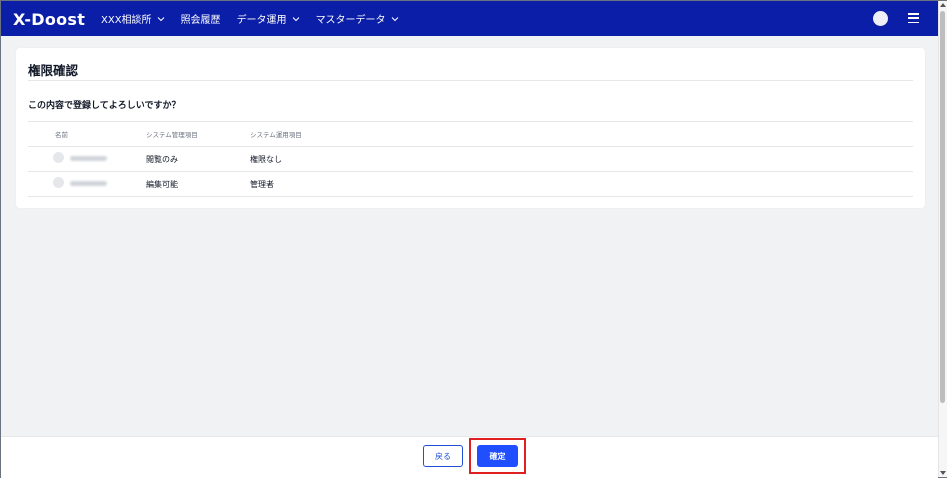 This screenshot has height=478, width=947. Describe the element at coordinates (172, 135) in the screenshot. I see `column-header-system-admin: システム管理項目` at that location.